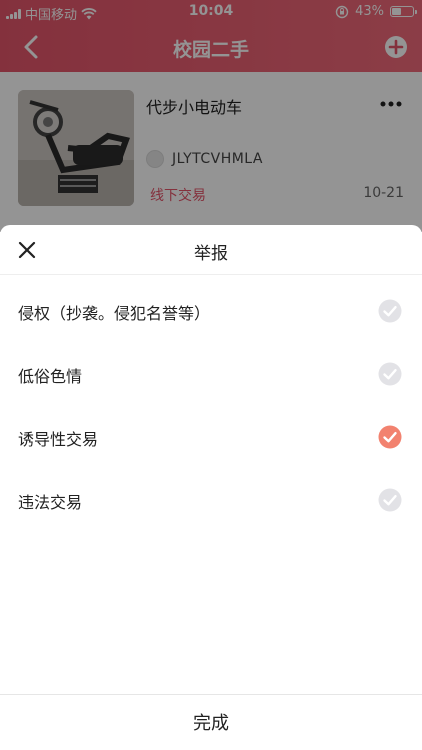 Image resolution: width=422 pixels, height=750 pixels. I want to click on report-option-illegal: 违法交易, so click(211, 500).